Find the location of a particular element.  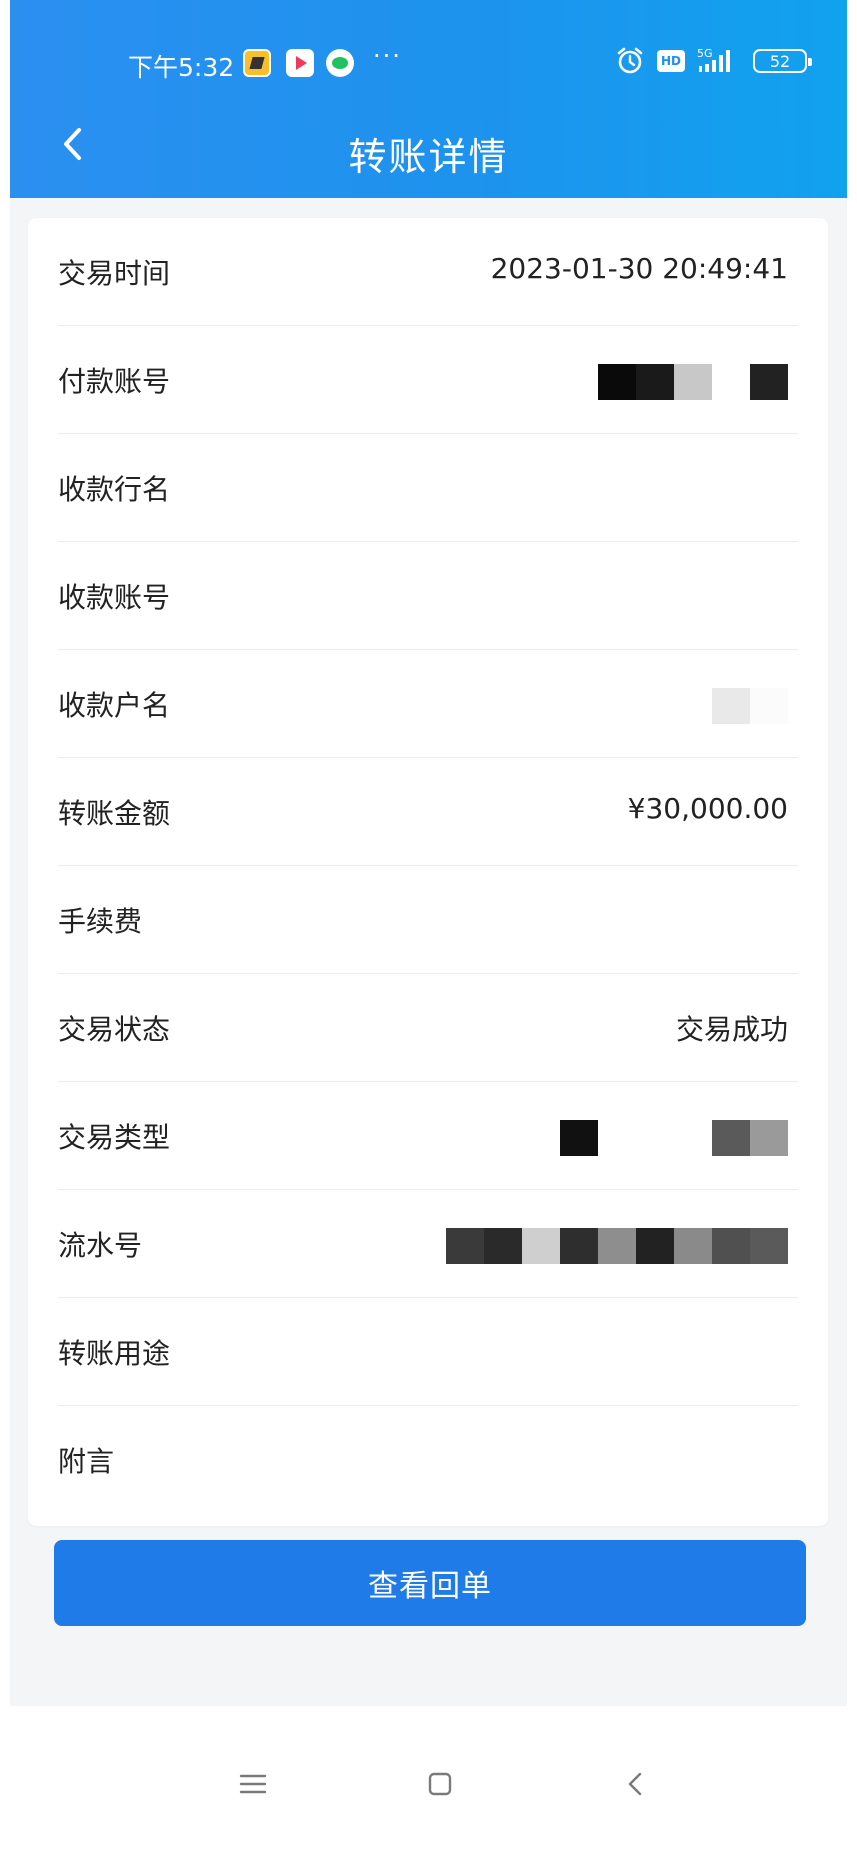

row-label: 交易类型 is located at coordinates (114, 1137).